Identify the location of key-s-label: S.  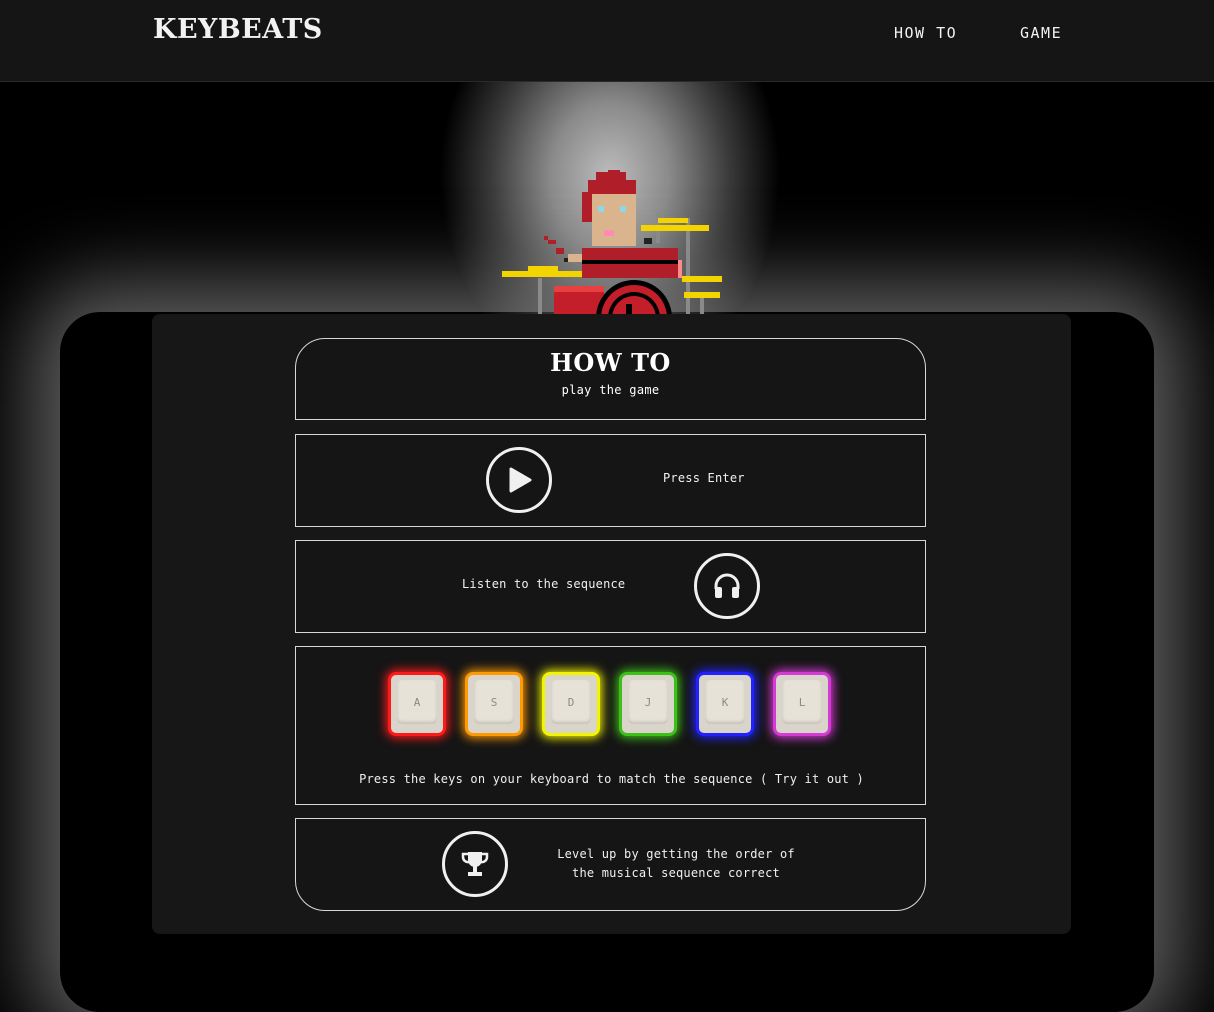
(494, 702).